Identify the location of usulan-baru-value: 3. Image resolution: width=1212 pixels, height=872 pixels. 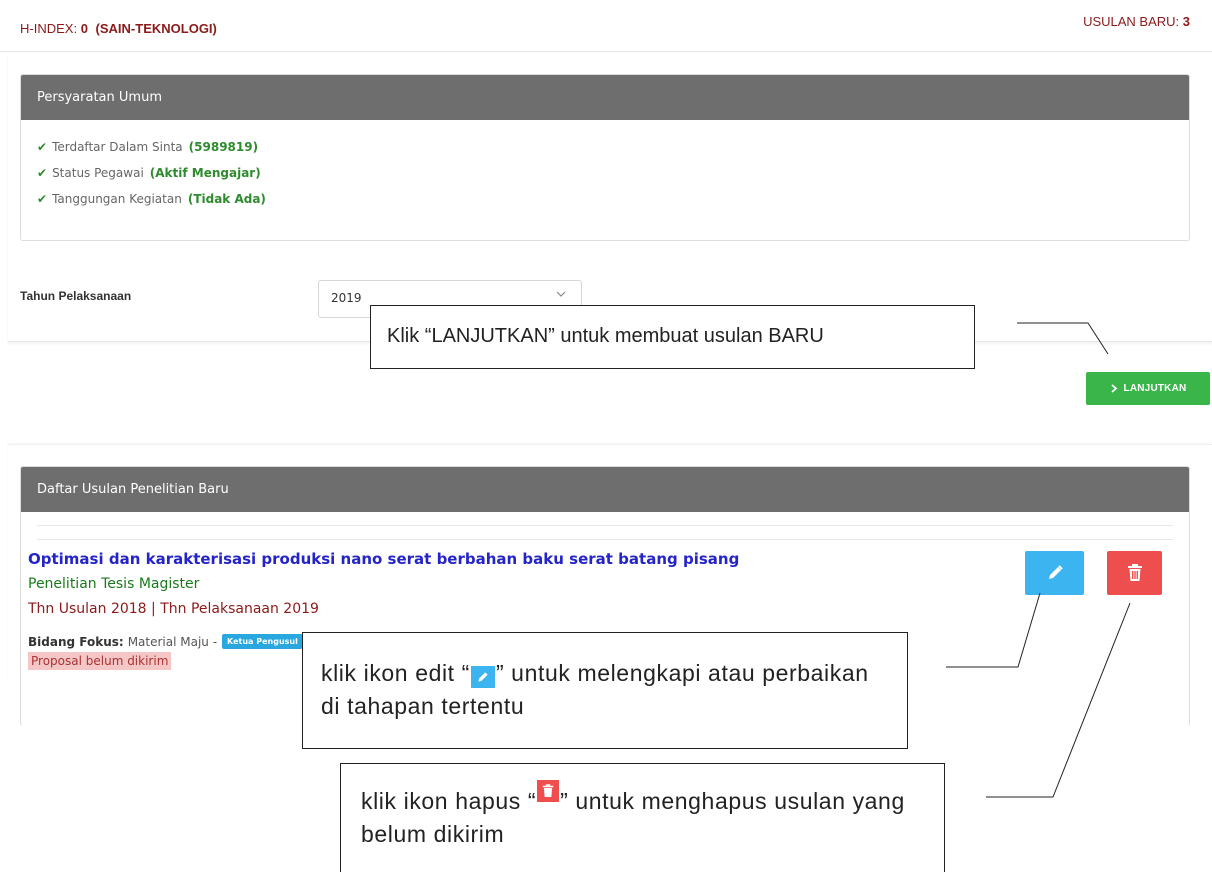
(1186, 21).